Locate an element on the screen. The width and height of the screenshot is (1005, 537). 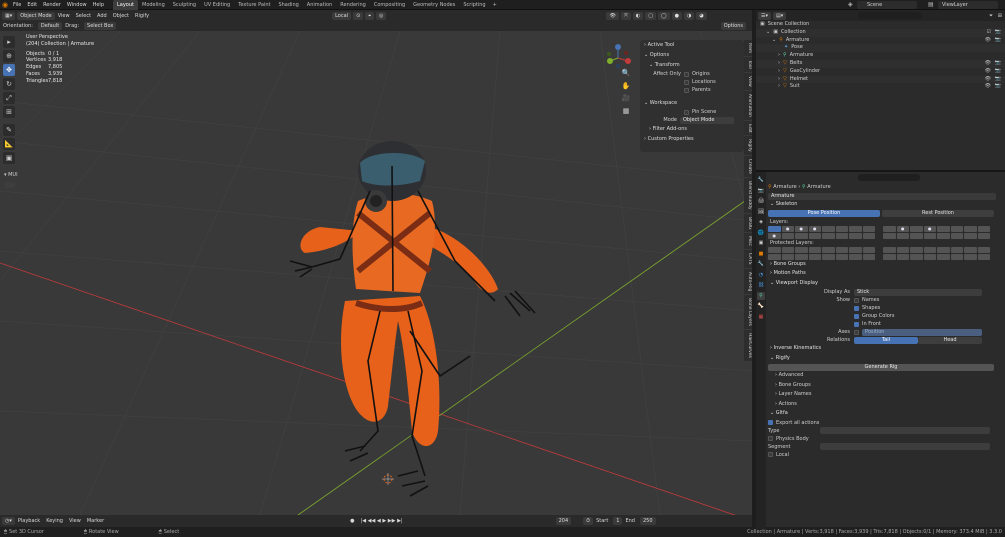
outliner-scene-collection: ▣ Scene Collection is located at coordinates (880, 25).